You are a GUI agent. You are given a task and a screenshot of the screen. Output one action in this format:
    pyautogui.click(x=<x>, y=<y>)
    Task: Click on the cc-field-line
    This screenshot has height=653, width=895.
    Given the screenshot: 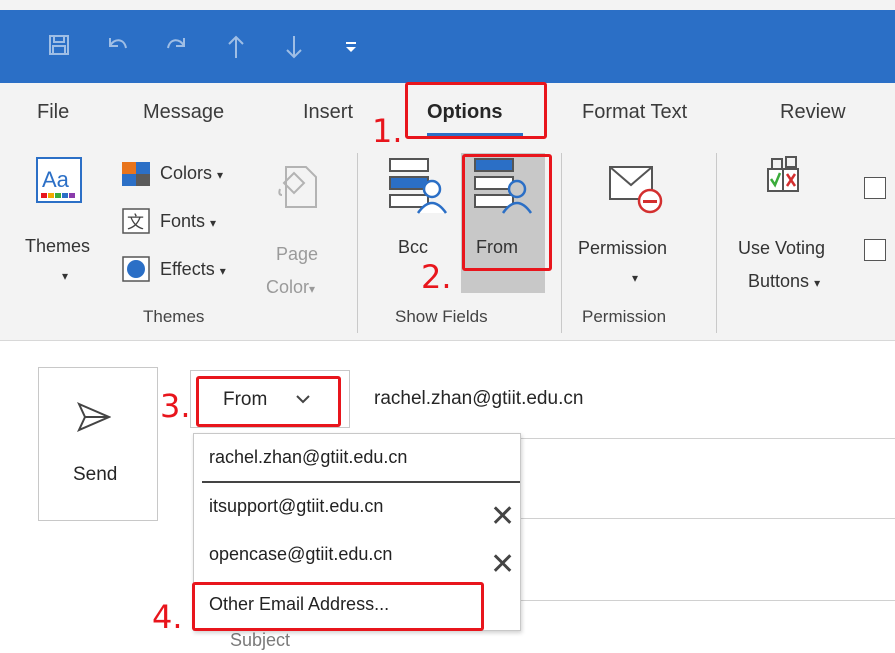 What is the action you would take?
    pyautogui.click(x=707, y=518)
    